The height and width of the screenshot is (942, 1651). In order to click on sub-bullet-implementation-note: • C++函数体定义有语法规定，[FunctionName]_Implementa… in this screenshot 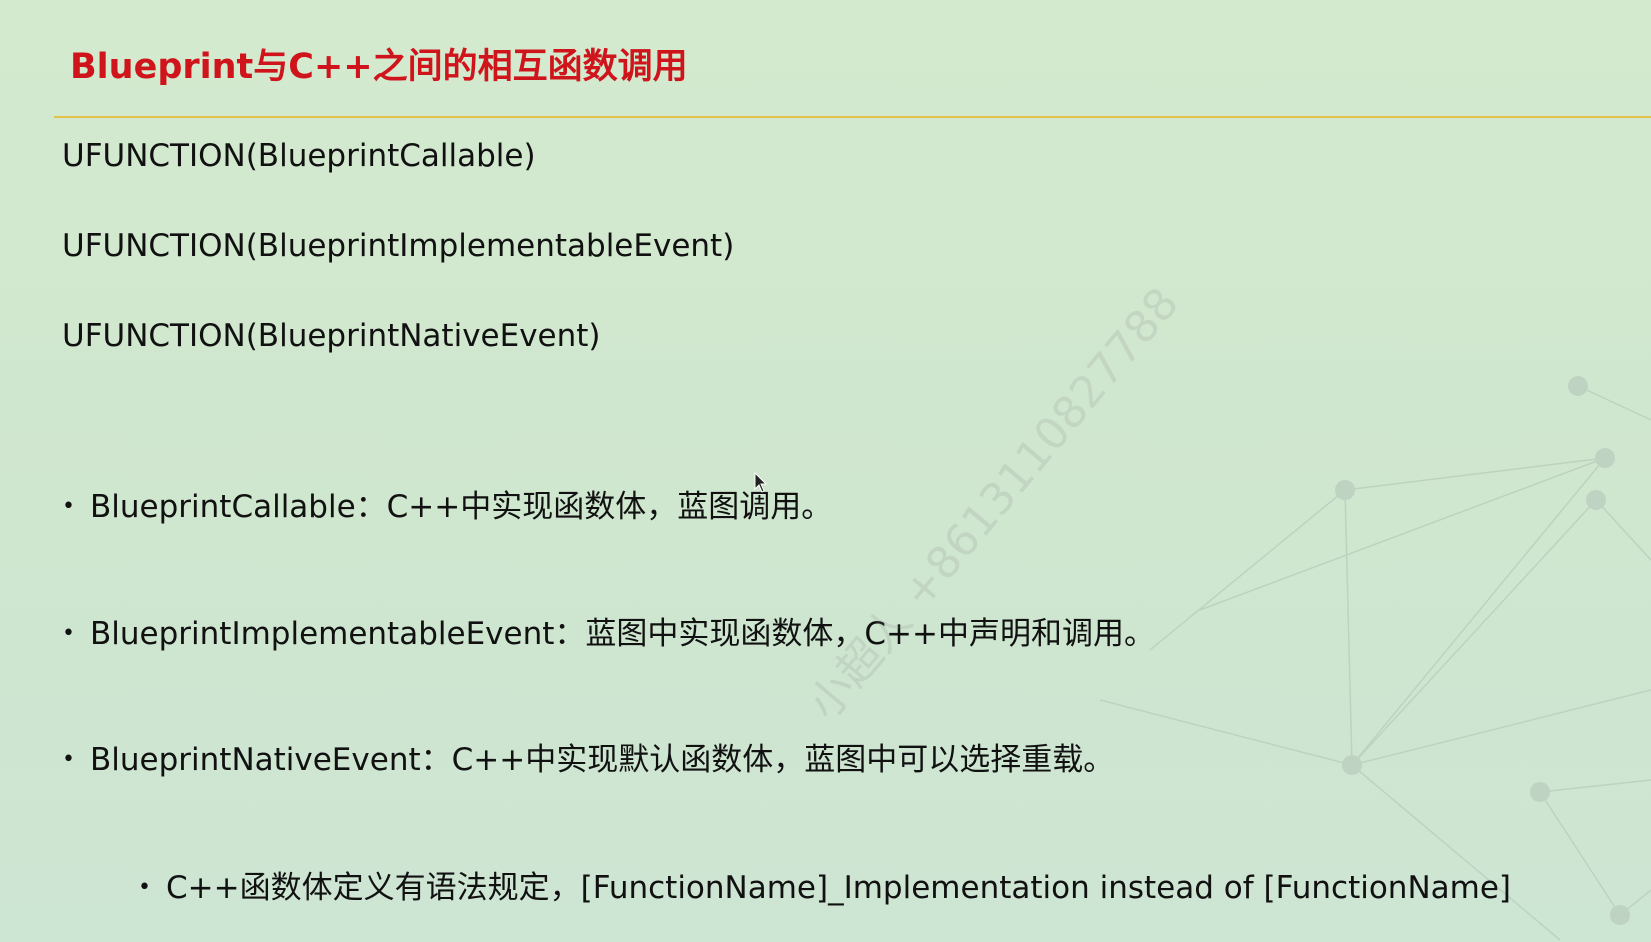, I will do `click(824, 884)`.